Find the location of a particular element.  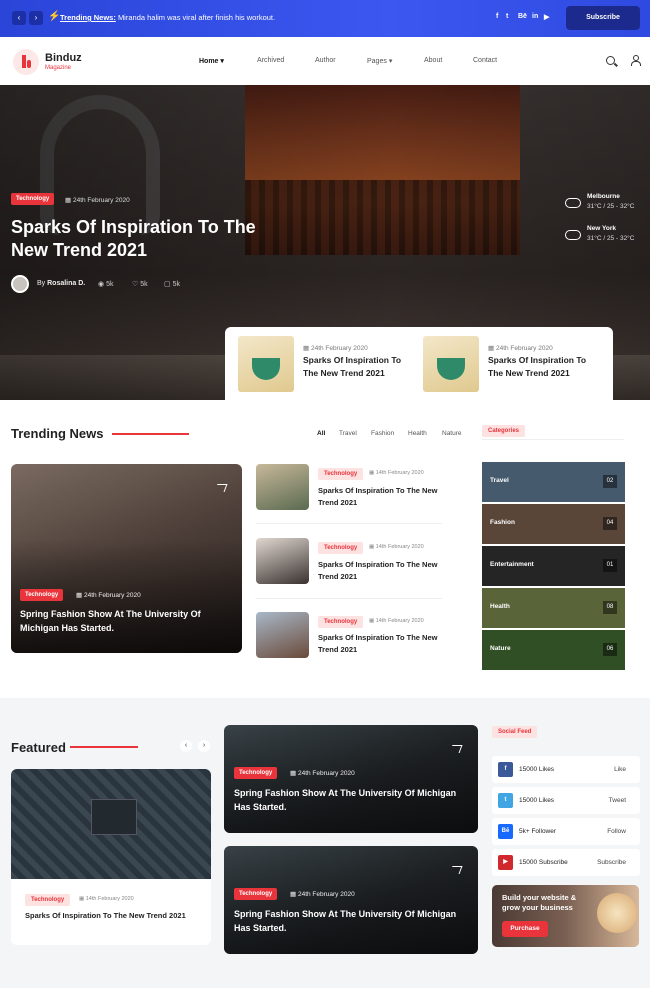

linkedin-icon: in is located at coordinates (535, 16).